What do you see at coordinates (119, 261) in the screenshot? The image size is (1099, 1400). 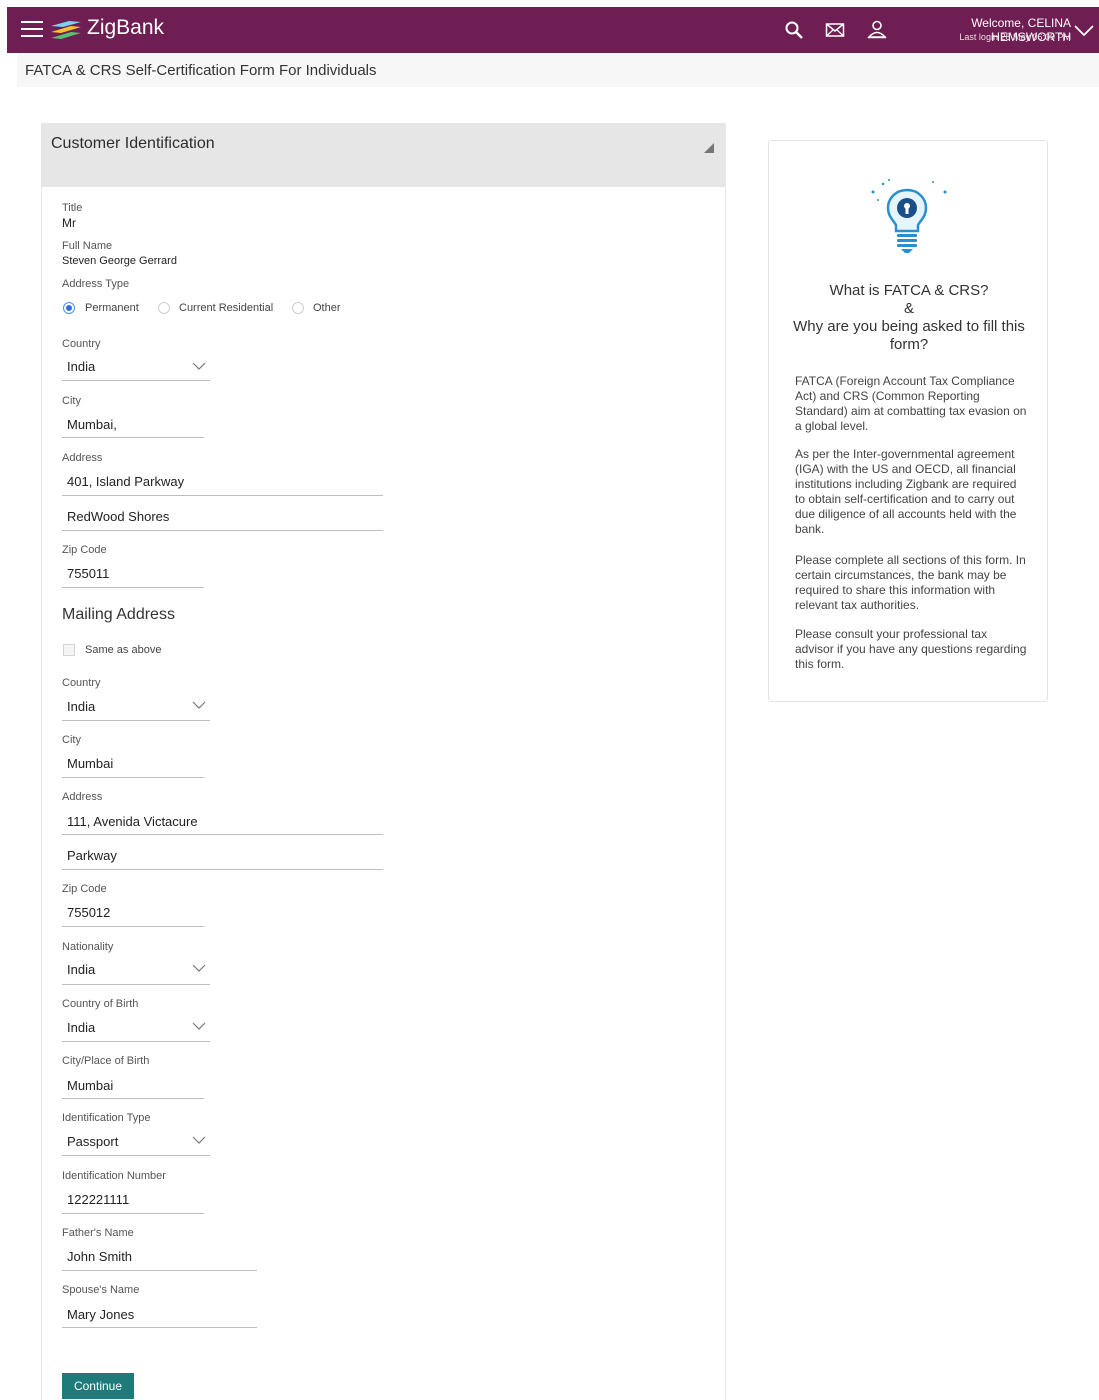 I see `full-name-value: Steven George Gerrard` at bounding box center [119, 261].